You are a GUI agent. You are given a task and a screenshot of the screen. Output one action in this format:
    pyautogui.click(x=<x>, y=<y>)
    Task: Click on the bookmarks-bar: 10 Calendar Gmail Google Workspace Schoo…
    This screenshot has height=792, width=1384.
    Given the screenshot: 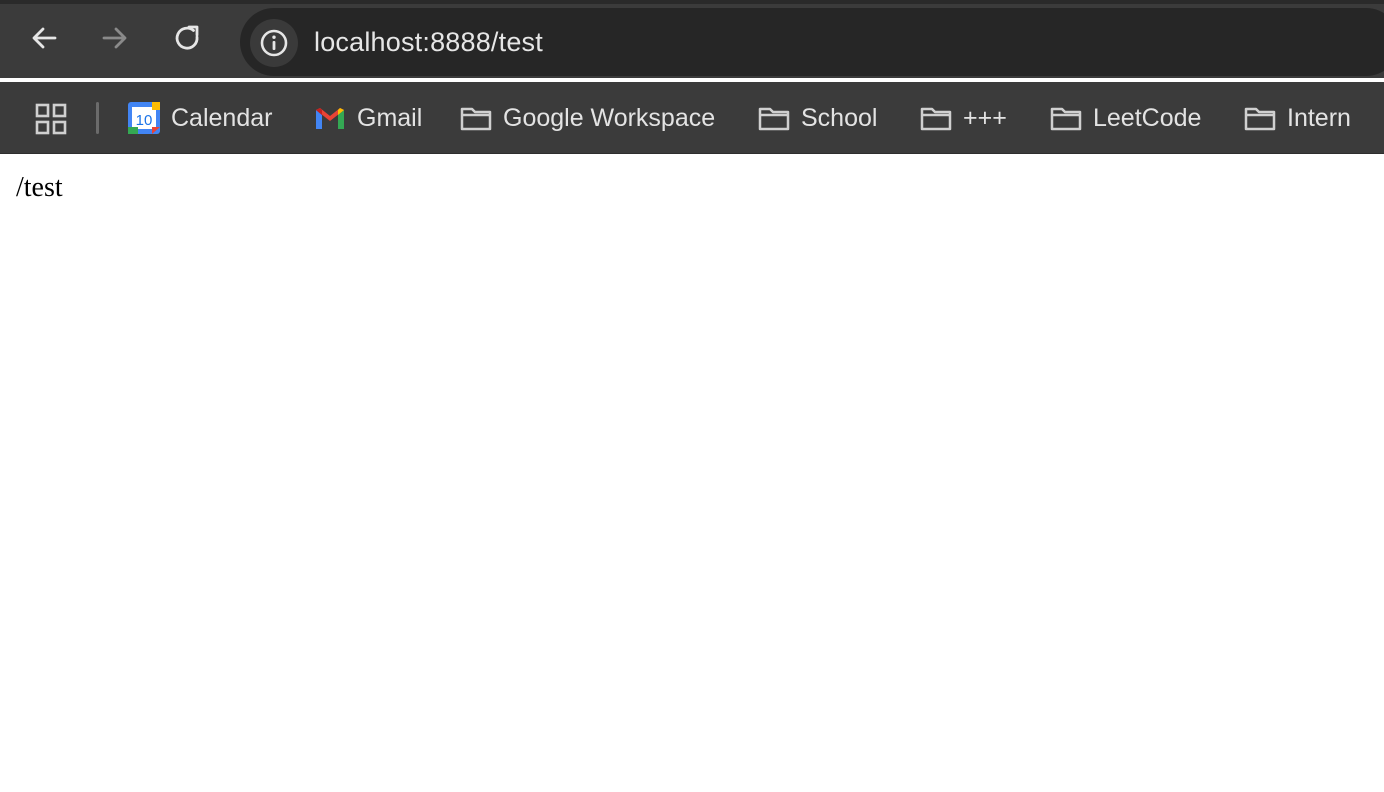 What is the action you would take?
    pyautogui.click(x=692, y=118)
    